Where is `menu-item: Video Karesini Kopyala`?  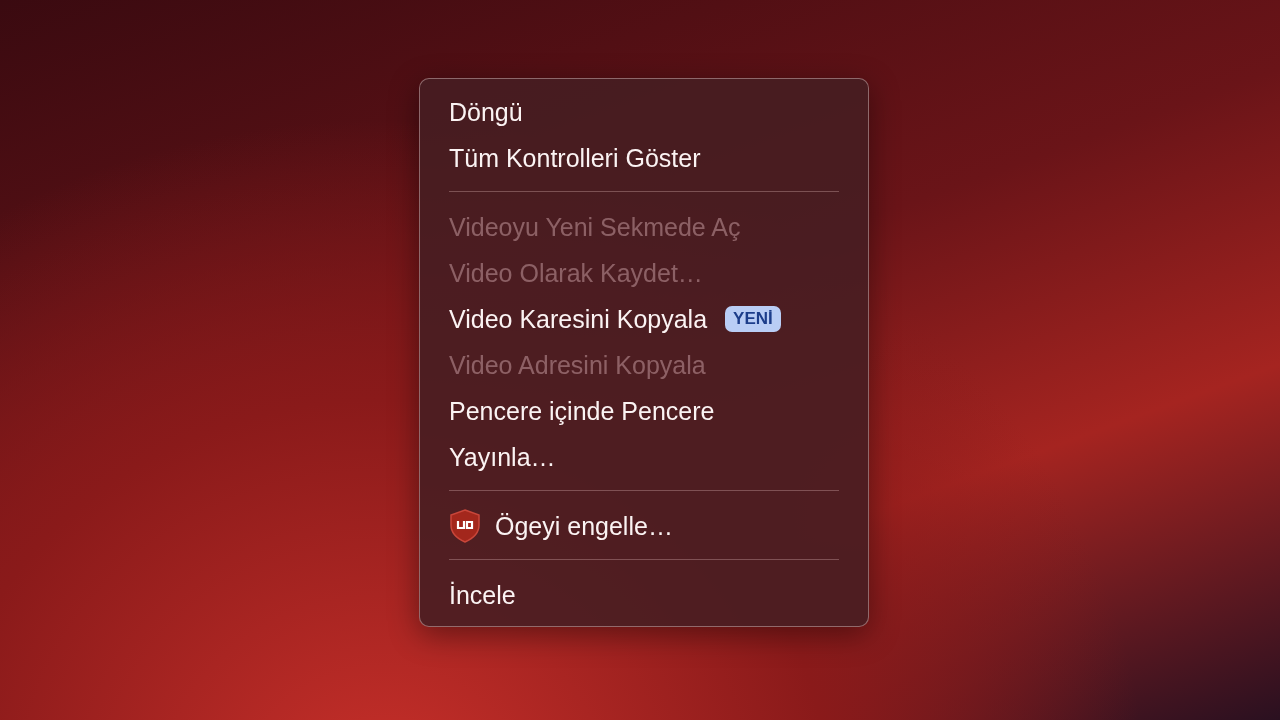
menu-item: Video Karesini Kopyala is located at coordinates (578, 319).